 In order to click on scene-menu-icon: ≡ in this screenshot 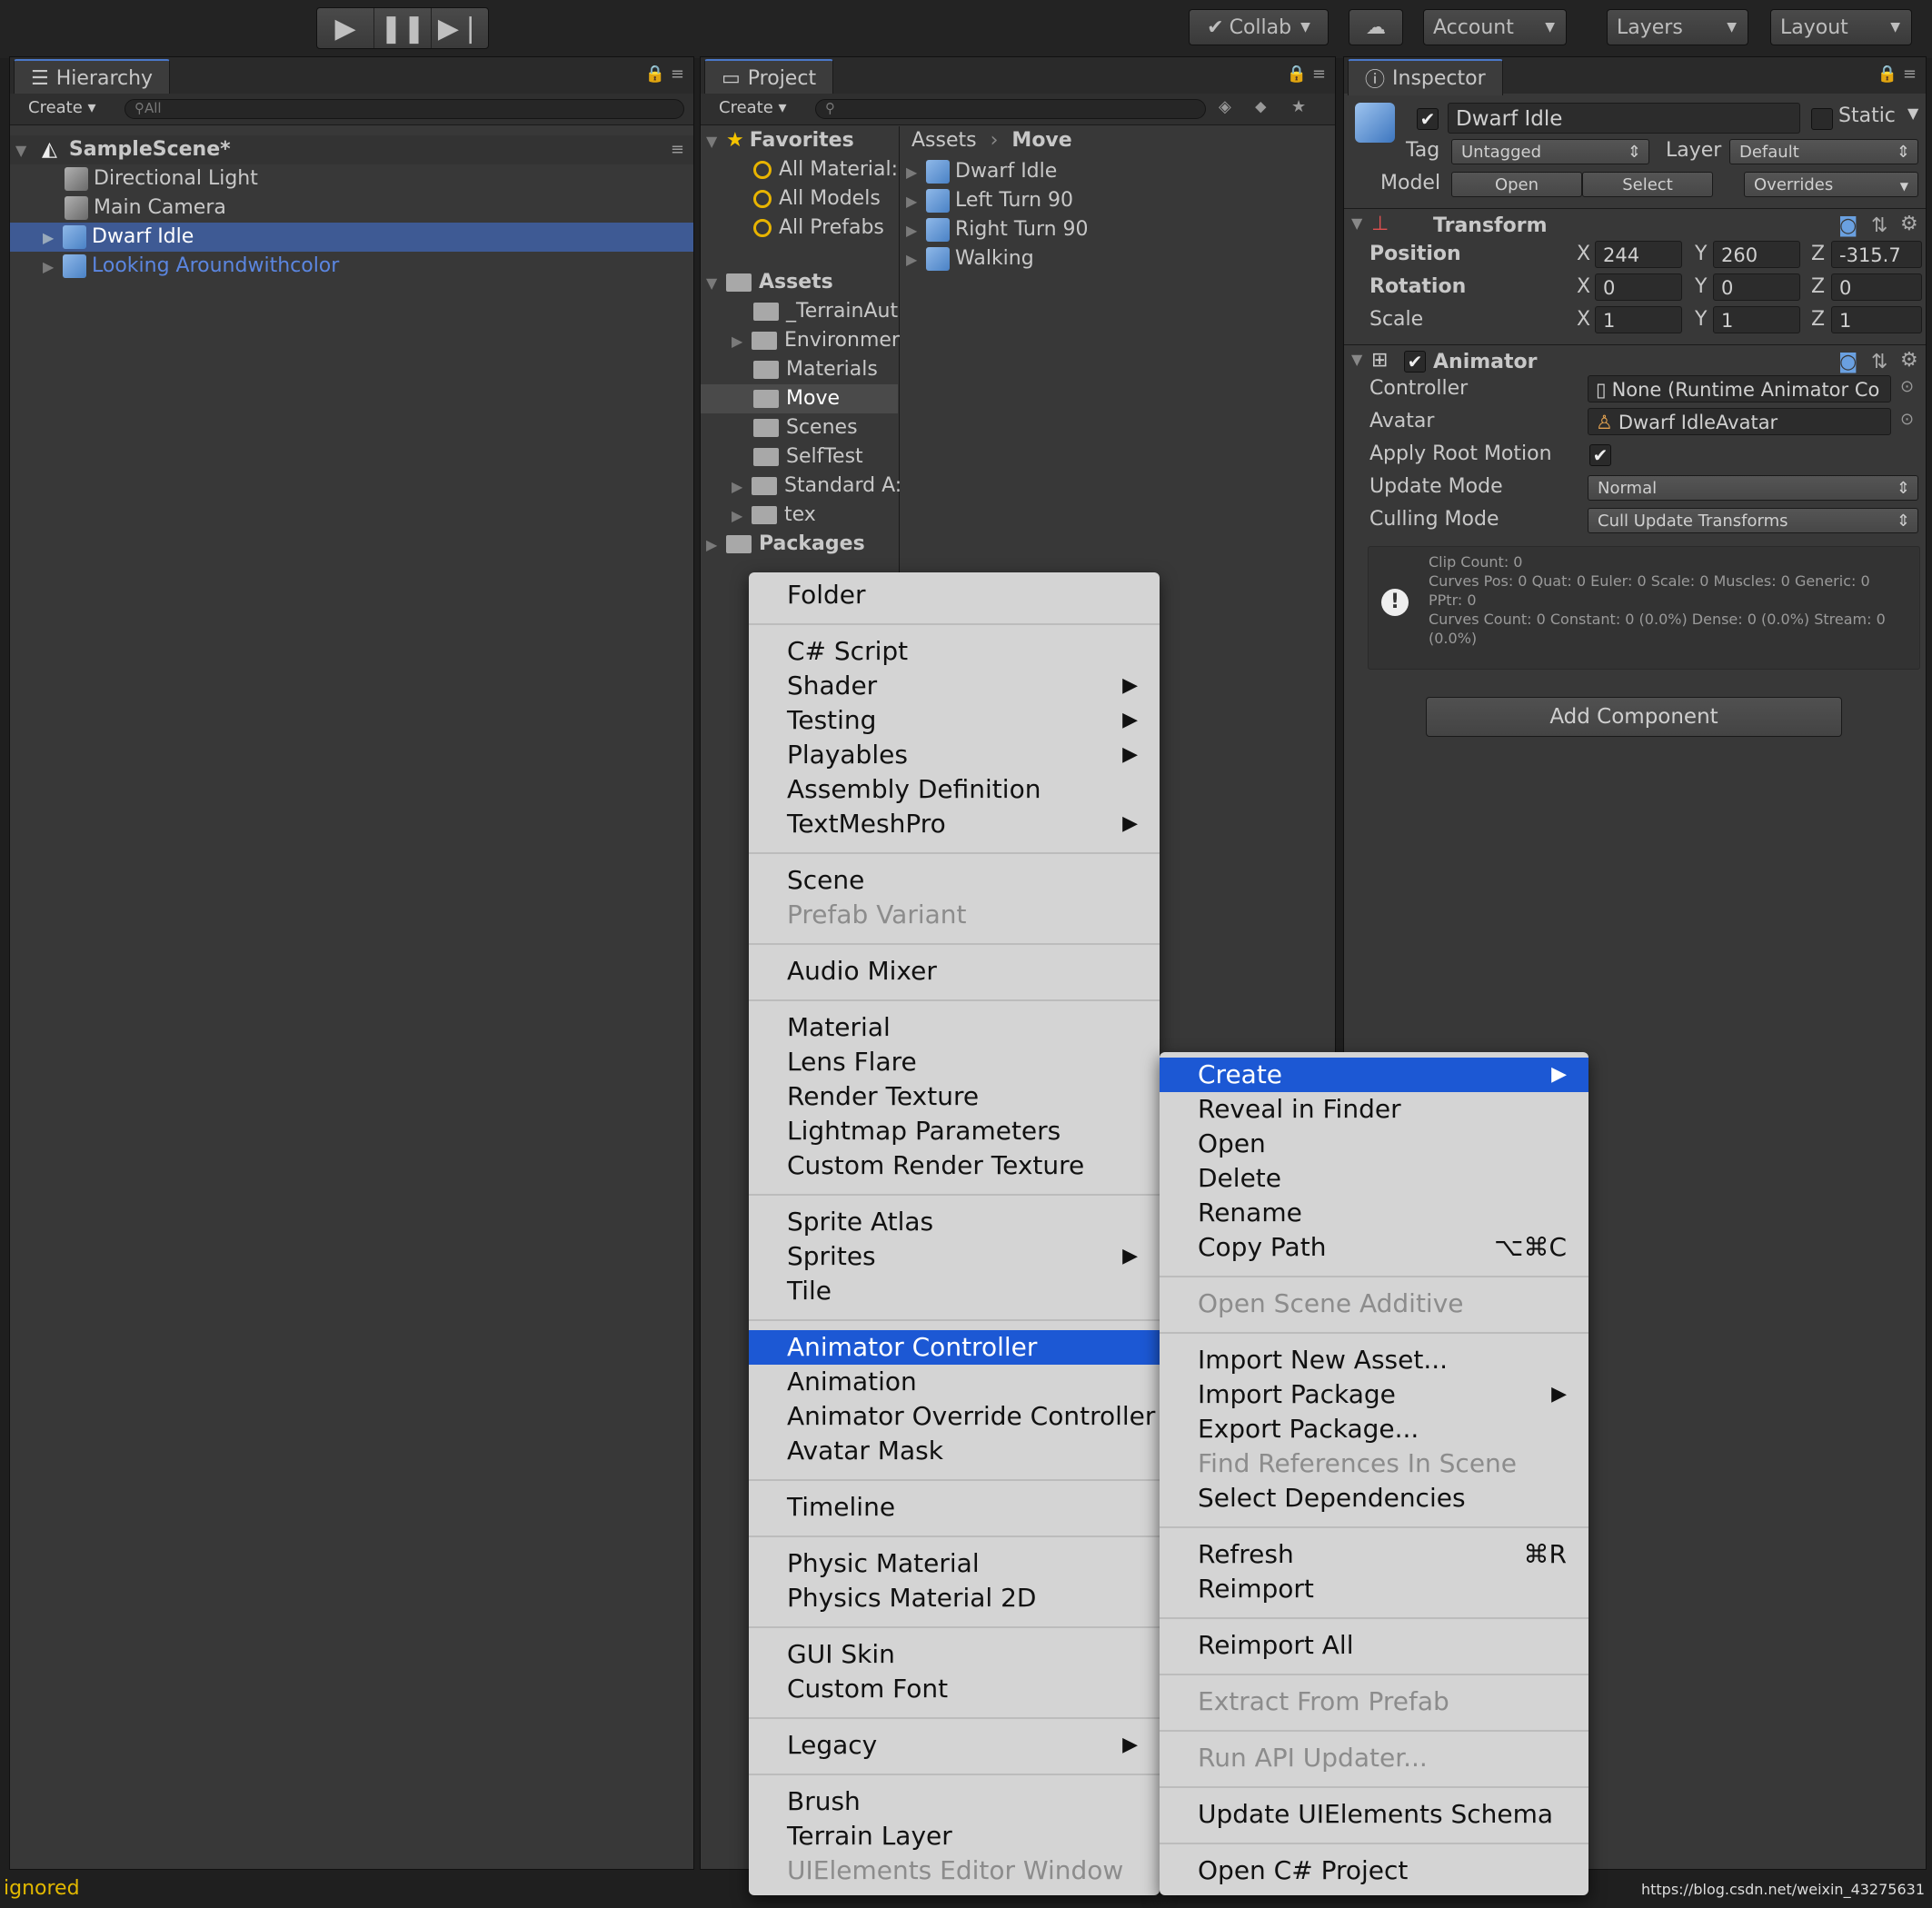, I will do `click(677, 149)`.